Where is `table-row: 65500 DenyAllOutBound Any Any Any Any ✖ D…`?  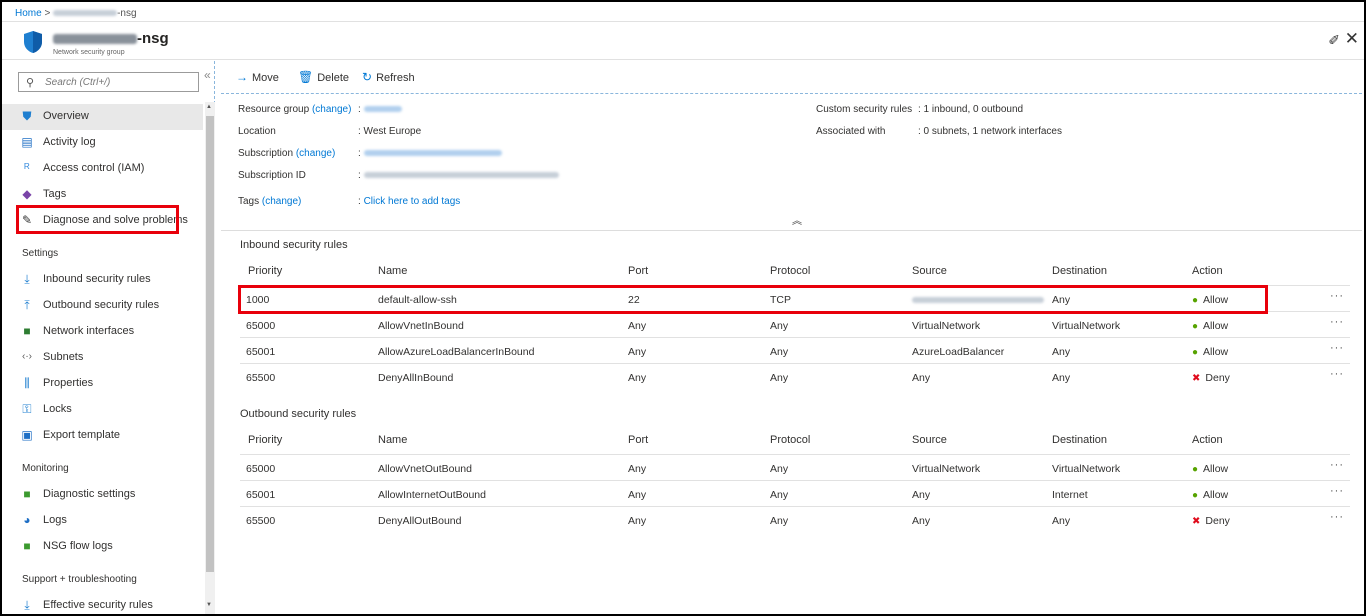
table-row: 65500 DenyAllOutBound Any Any Any Any ✖ D… is located at coordinates (795, 519).